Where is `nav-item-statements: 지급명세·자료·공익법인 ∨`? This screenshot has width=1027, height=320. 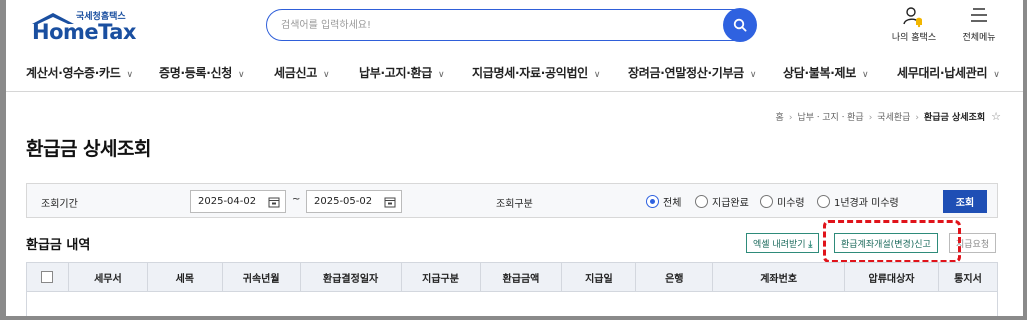 nav-item-statements: 지급명세·자료·공익법인 ∨ is located at coordinates (536, 72).